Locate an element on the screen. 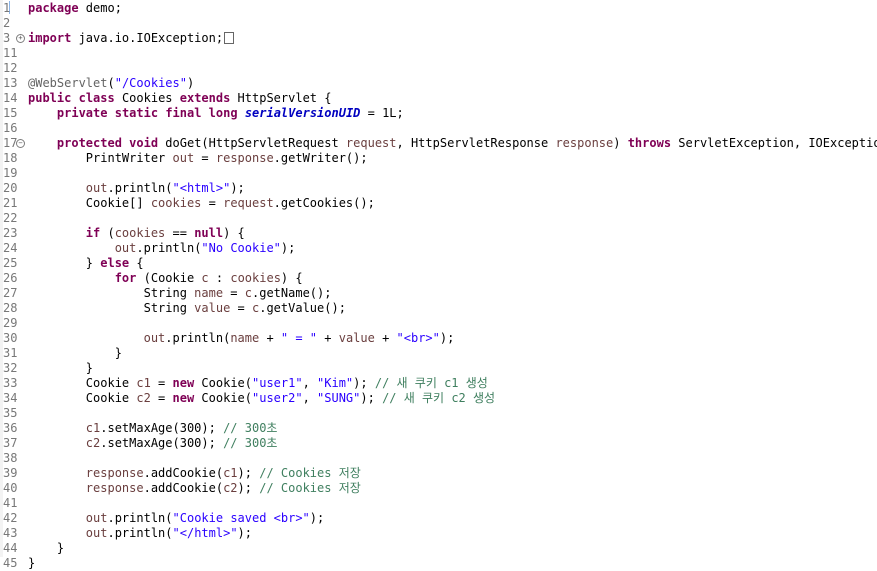  code-token: new is located at coordinates (183, 383).